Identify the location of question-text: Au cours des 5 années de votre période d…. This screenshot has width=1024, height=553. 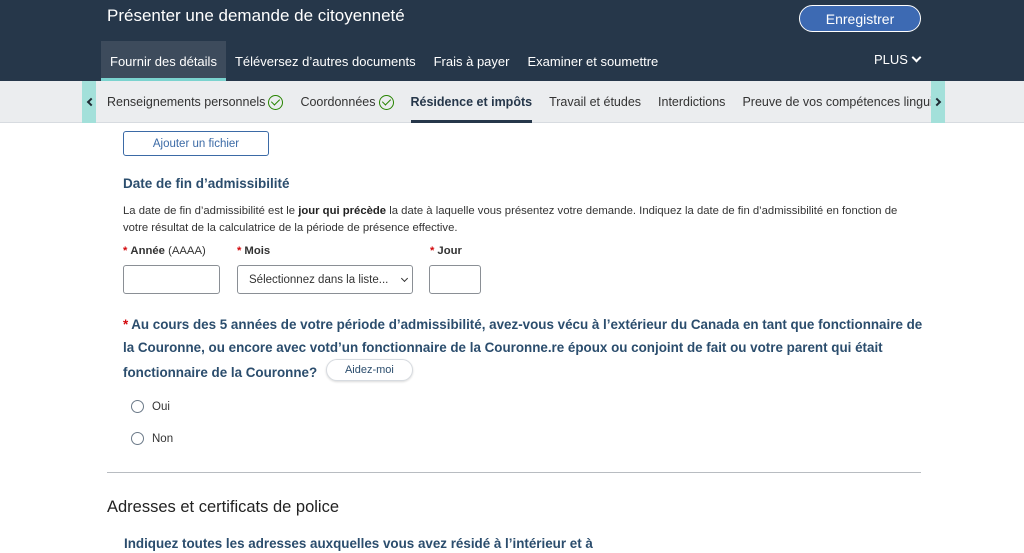
(523, 348).